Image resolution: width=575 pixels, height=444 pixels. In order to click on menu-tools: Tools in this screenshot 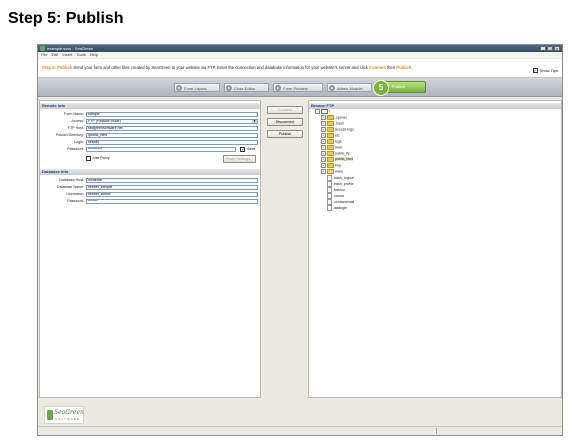, I will do `click(80, 55)`.